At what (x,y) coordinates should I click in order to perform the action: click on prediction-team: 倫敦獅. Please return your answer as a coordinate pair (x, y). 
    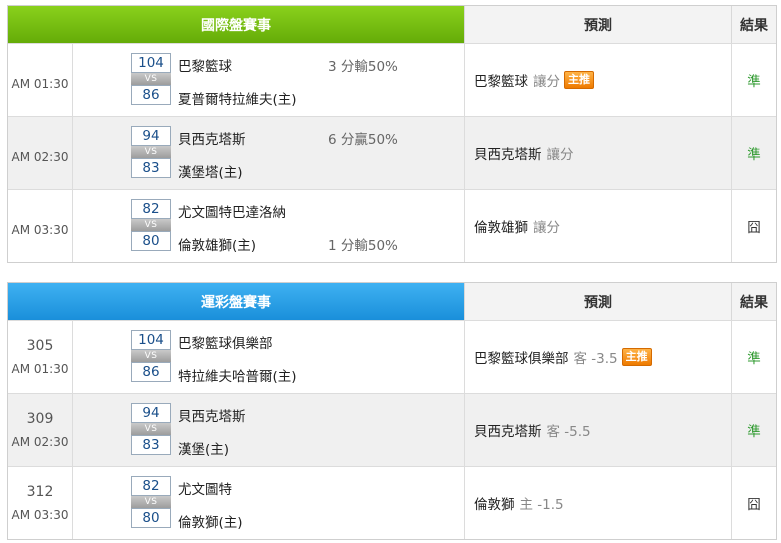
    Looking at the image, I should click on (494, 503).